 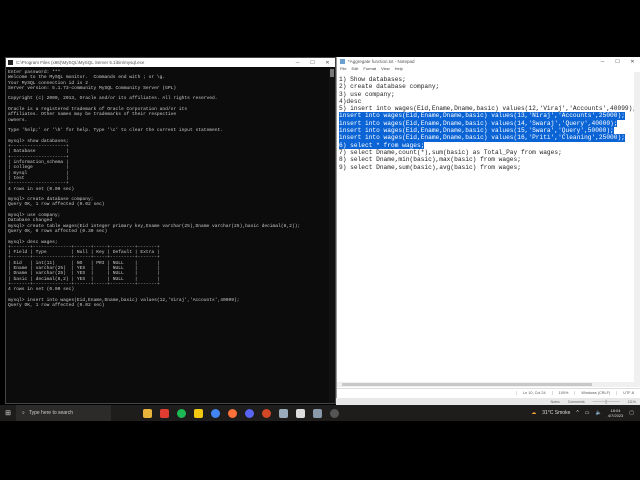 What do you see at coordinates (334, 413) in the screenshot?
I see `recorder-icon` at bounding box center [334, 413].